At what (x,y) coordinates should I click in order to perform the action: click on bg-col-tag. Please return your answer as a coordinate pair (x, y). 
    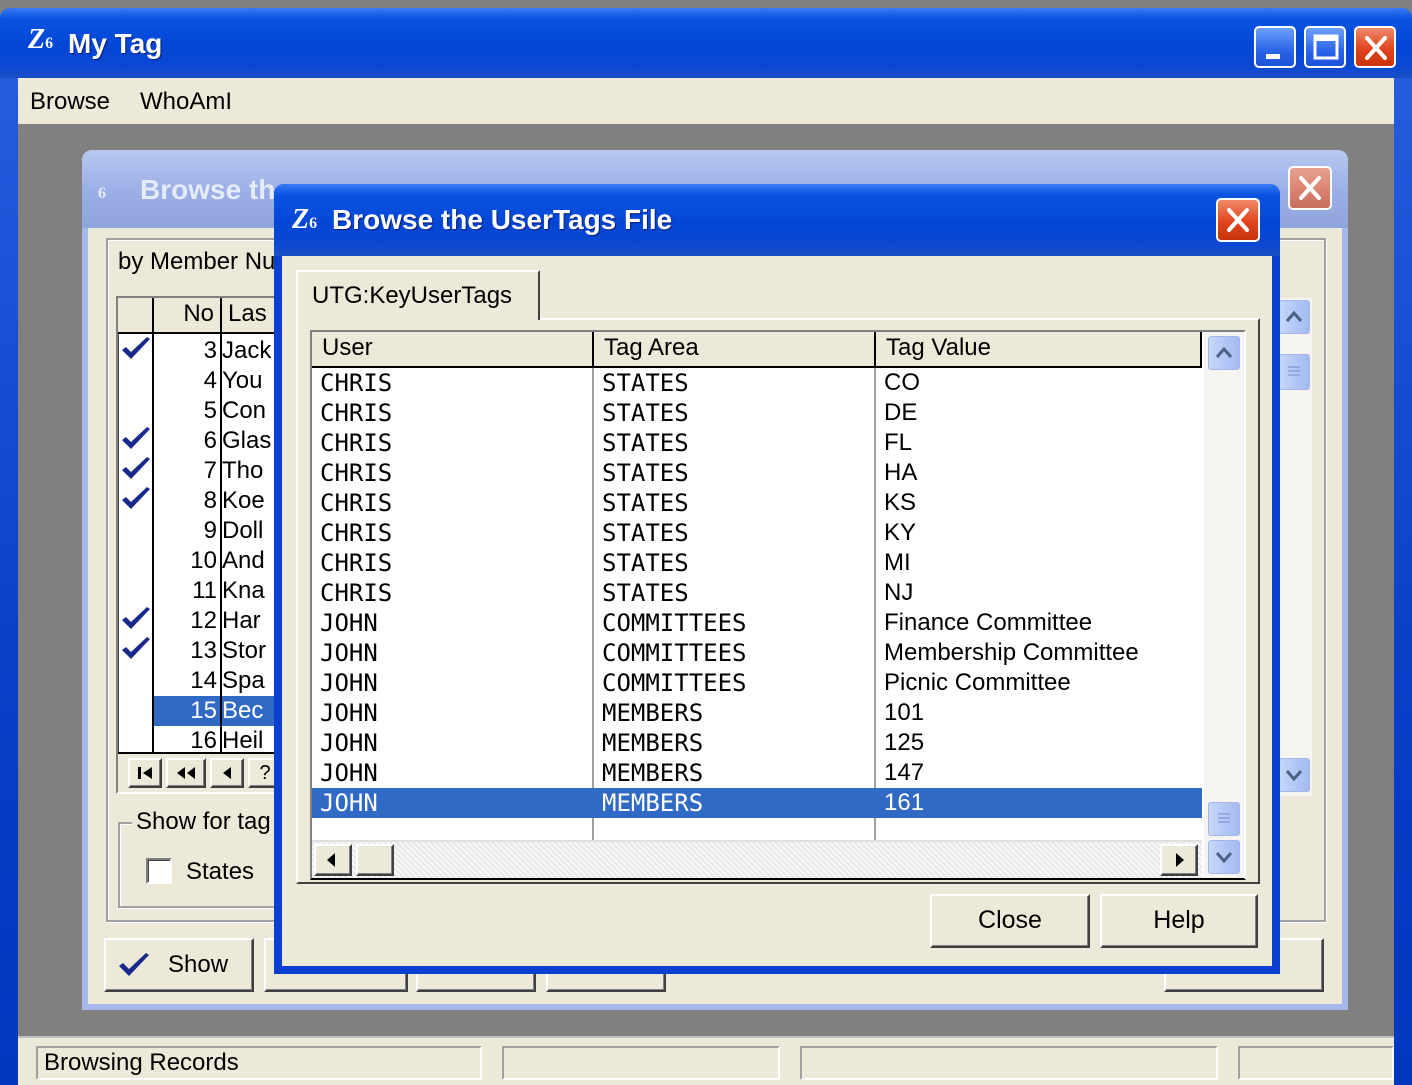
    Looking at the image, I should click on (136, 315).